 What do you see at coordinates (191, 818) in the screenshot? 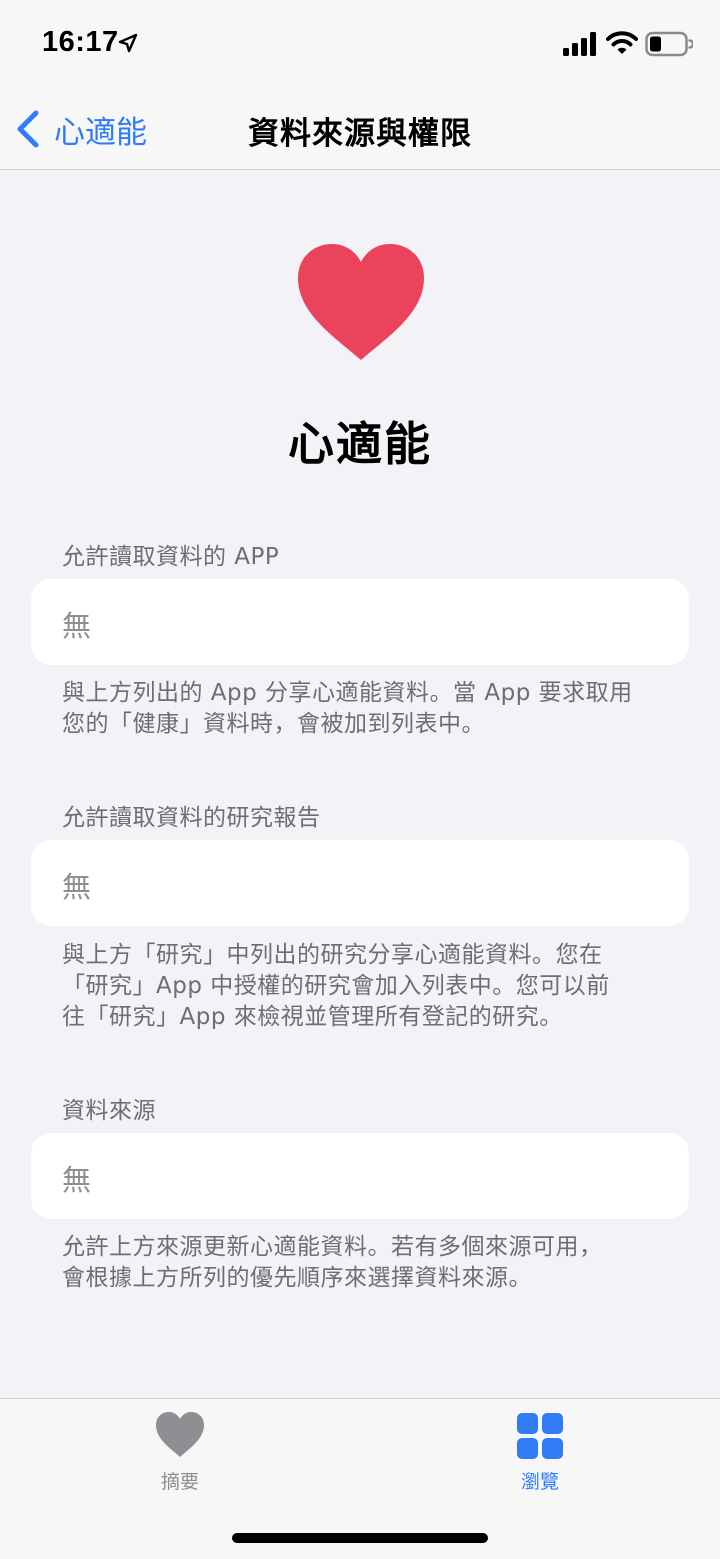
I see `section-header-studies: 允許讀取資料的研究報告` at bounding box center [191, 818].